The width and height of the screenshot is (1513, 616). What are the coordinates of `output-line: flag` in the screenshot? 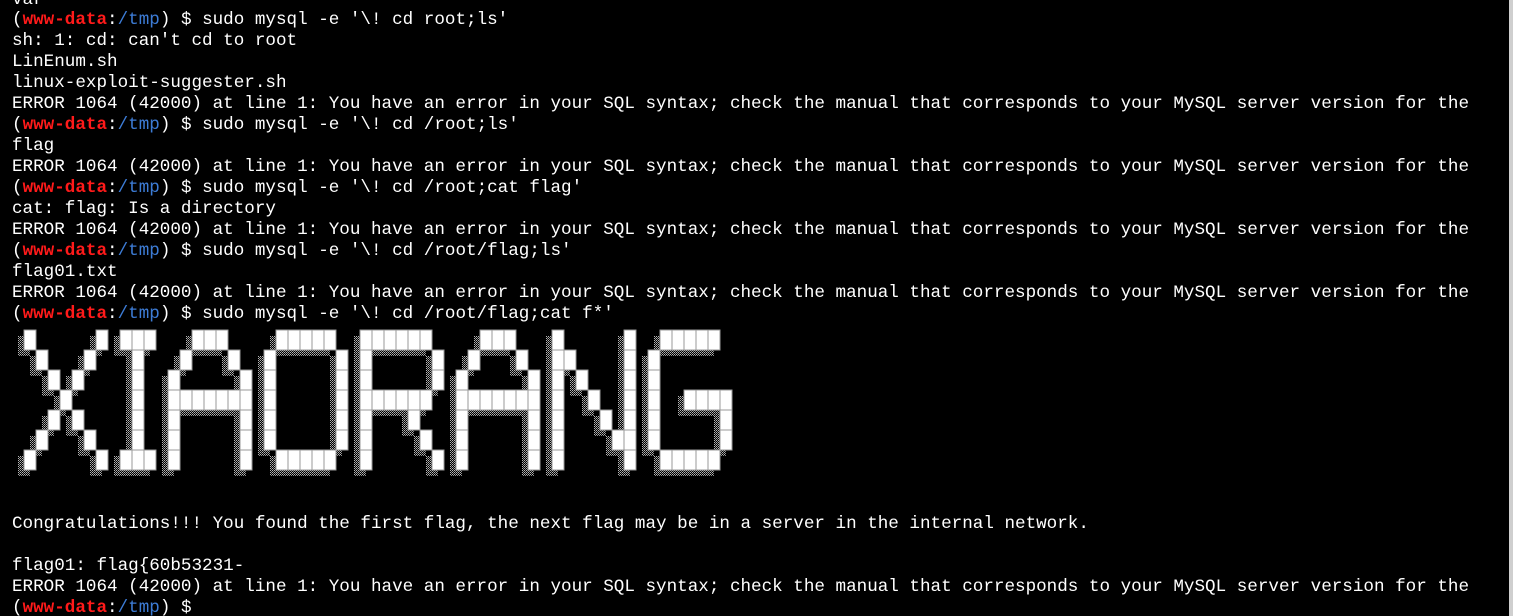 It's located at (33, 146).